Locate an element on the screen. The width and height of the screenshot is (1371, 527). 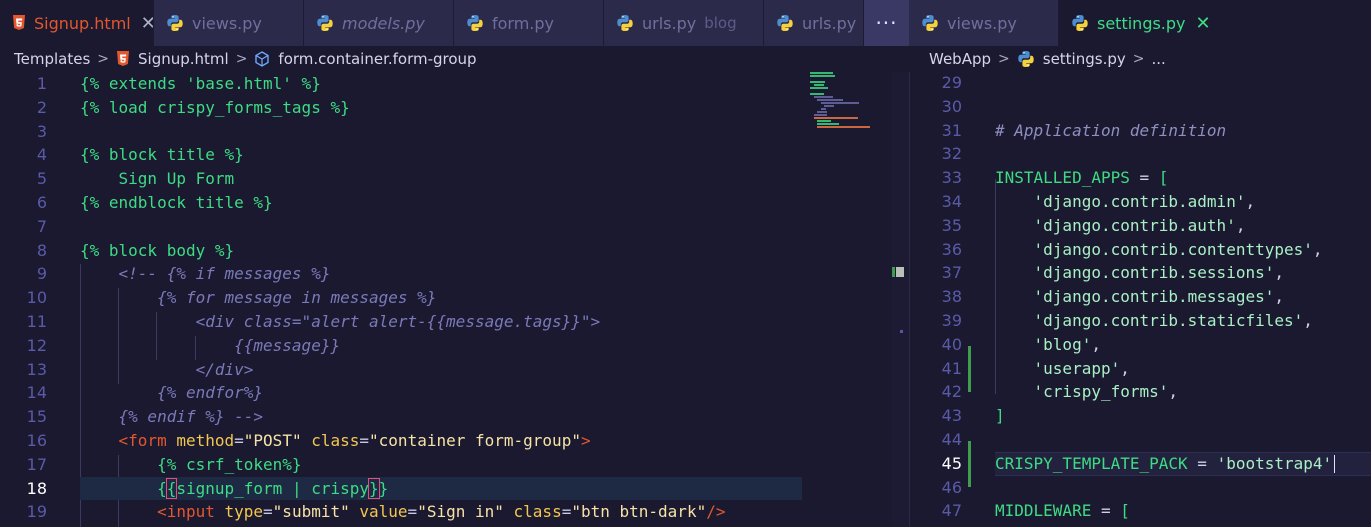
code-line: 14 {% endfor%} is located at coordinates (454, 393).